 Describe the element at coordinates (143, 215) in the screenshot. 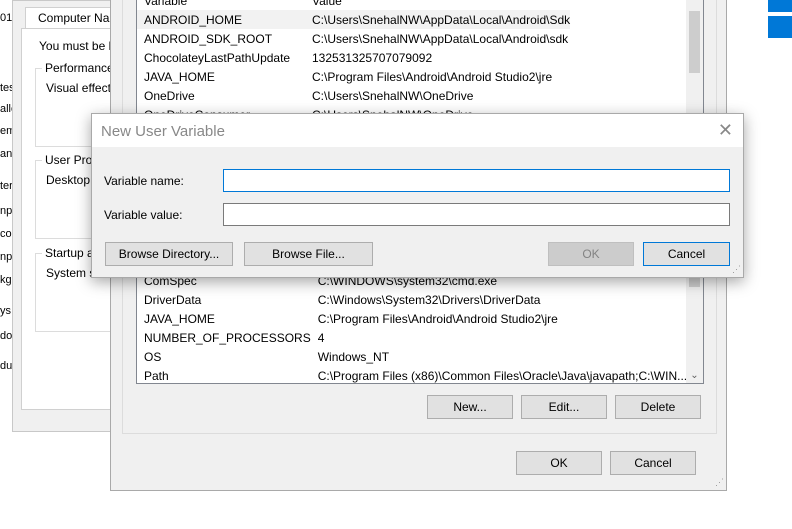

I see `variable-value-label: Variable value:` at that location.